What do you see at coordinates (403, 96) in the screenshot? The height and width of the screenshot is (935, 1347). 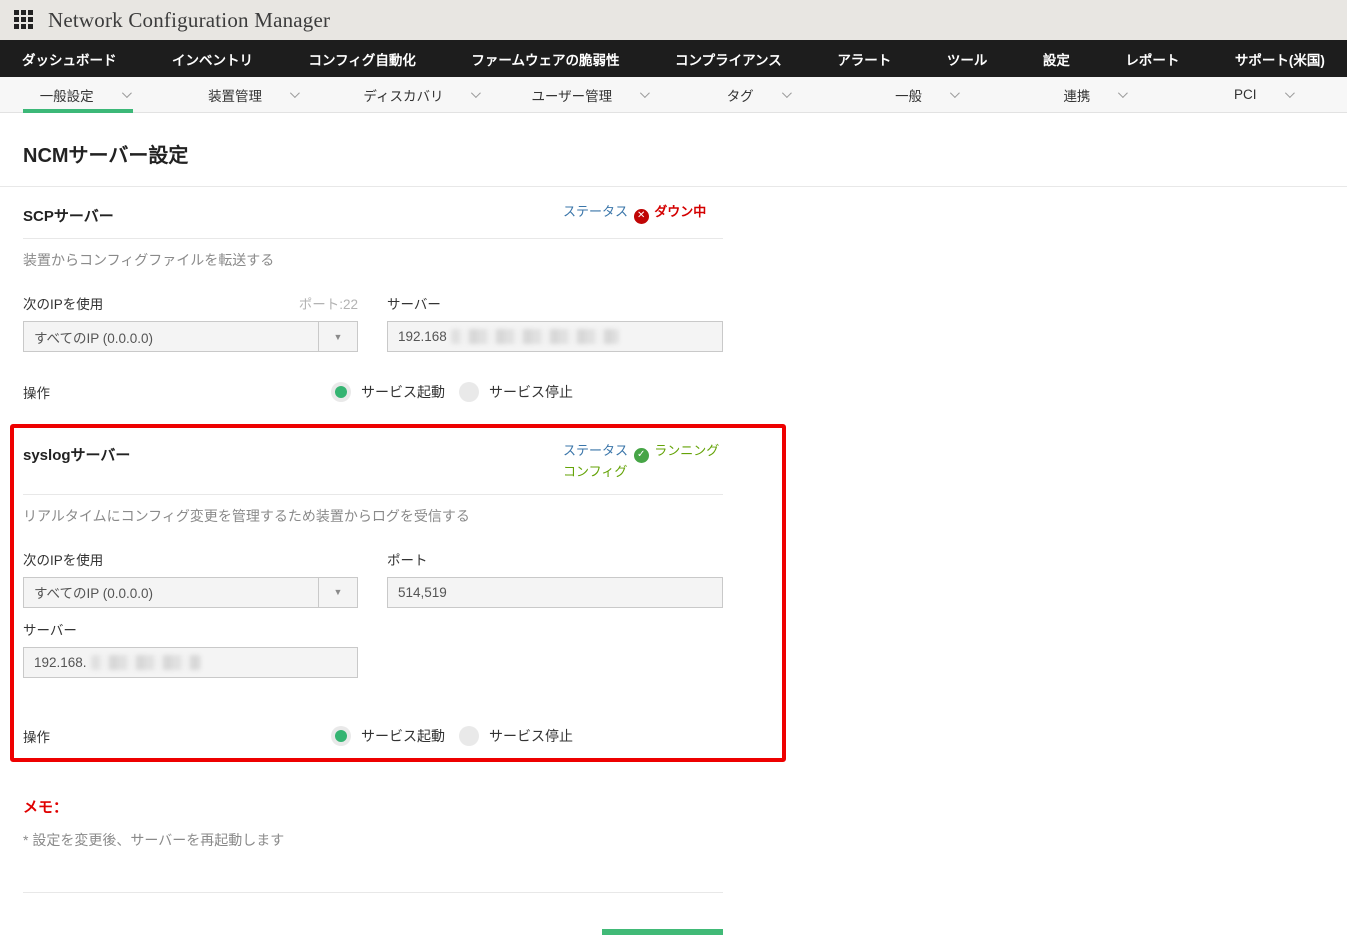 I see `tab-label: ディスカバリ` at bounding box center [403, 96].